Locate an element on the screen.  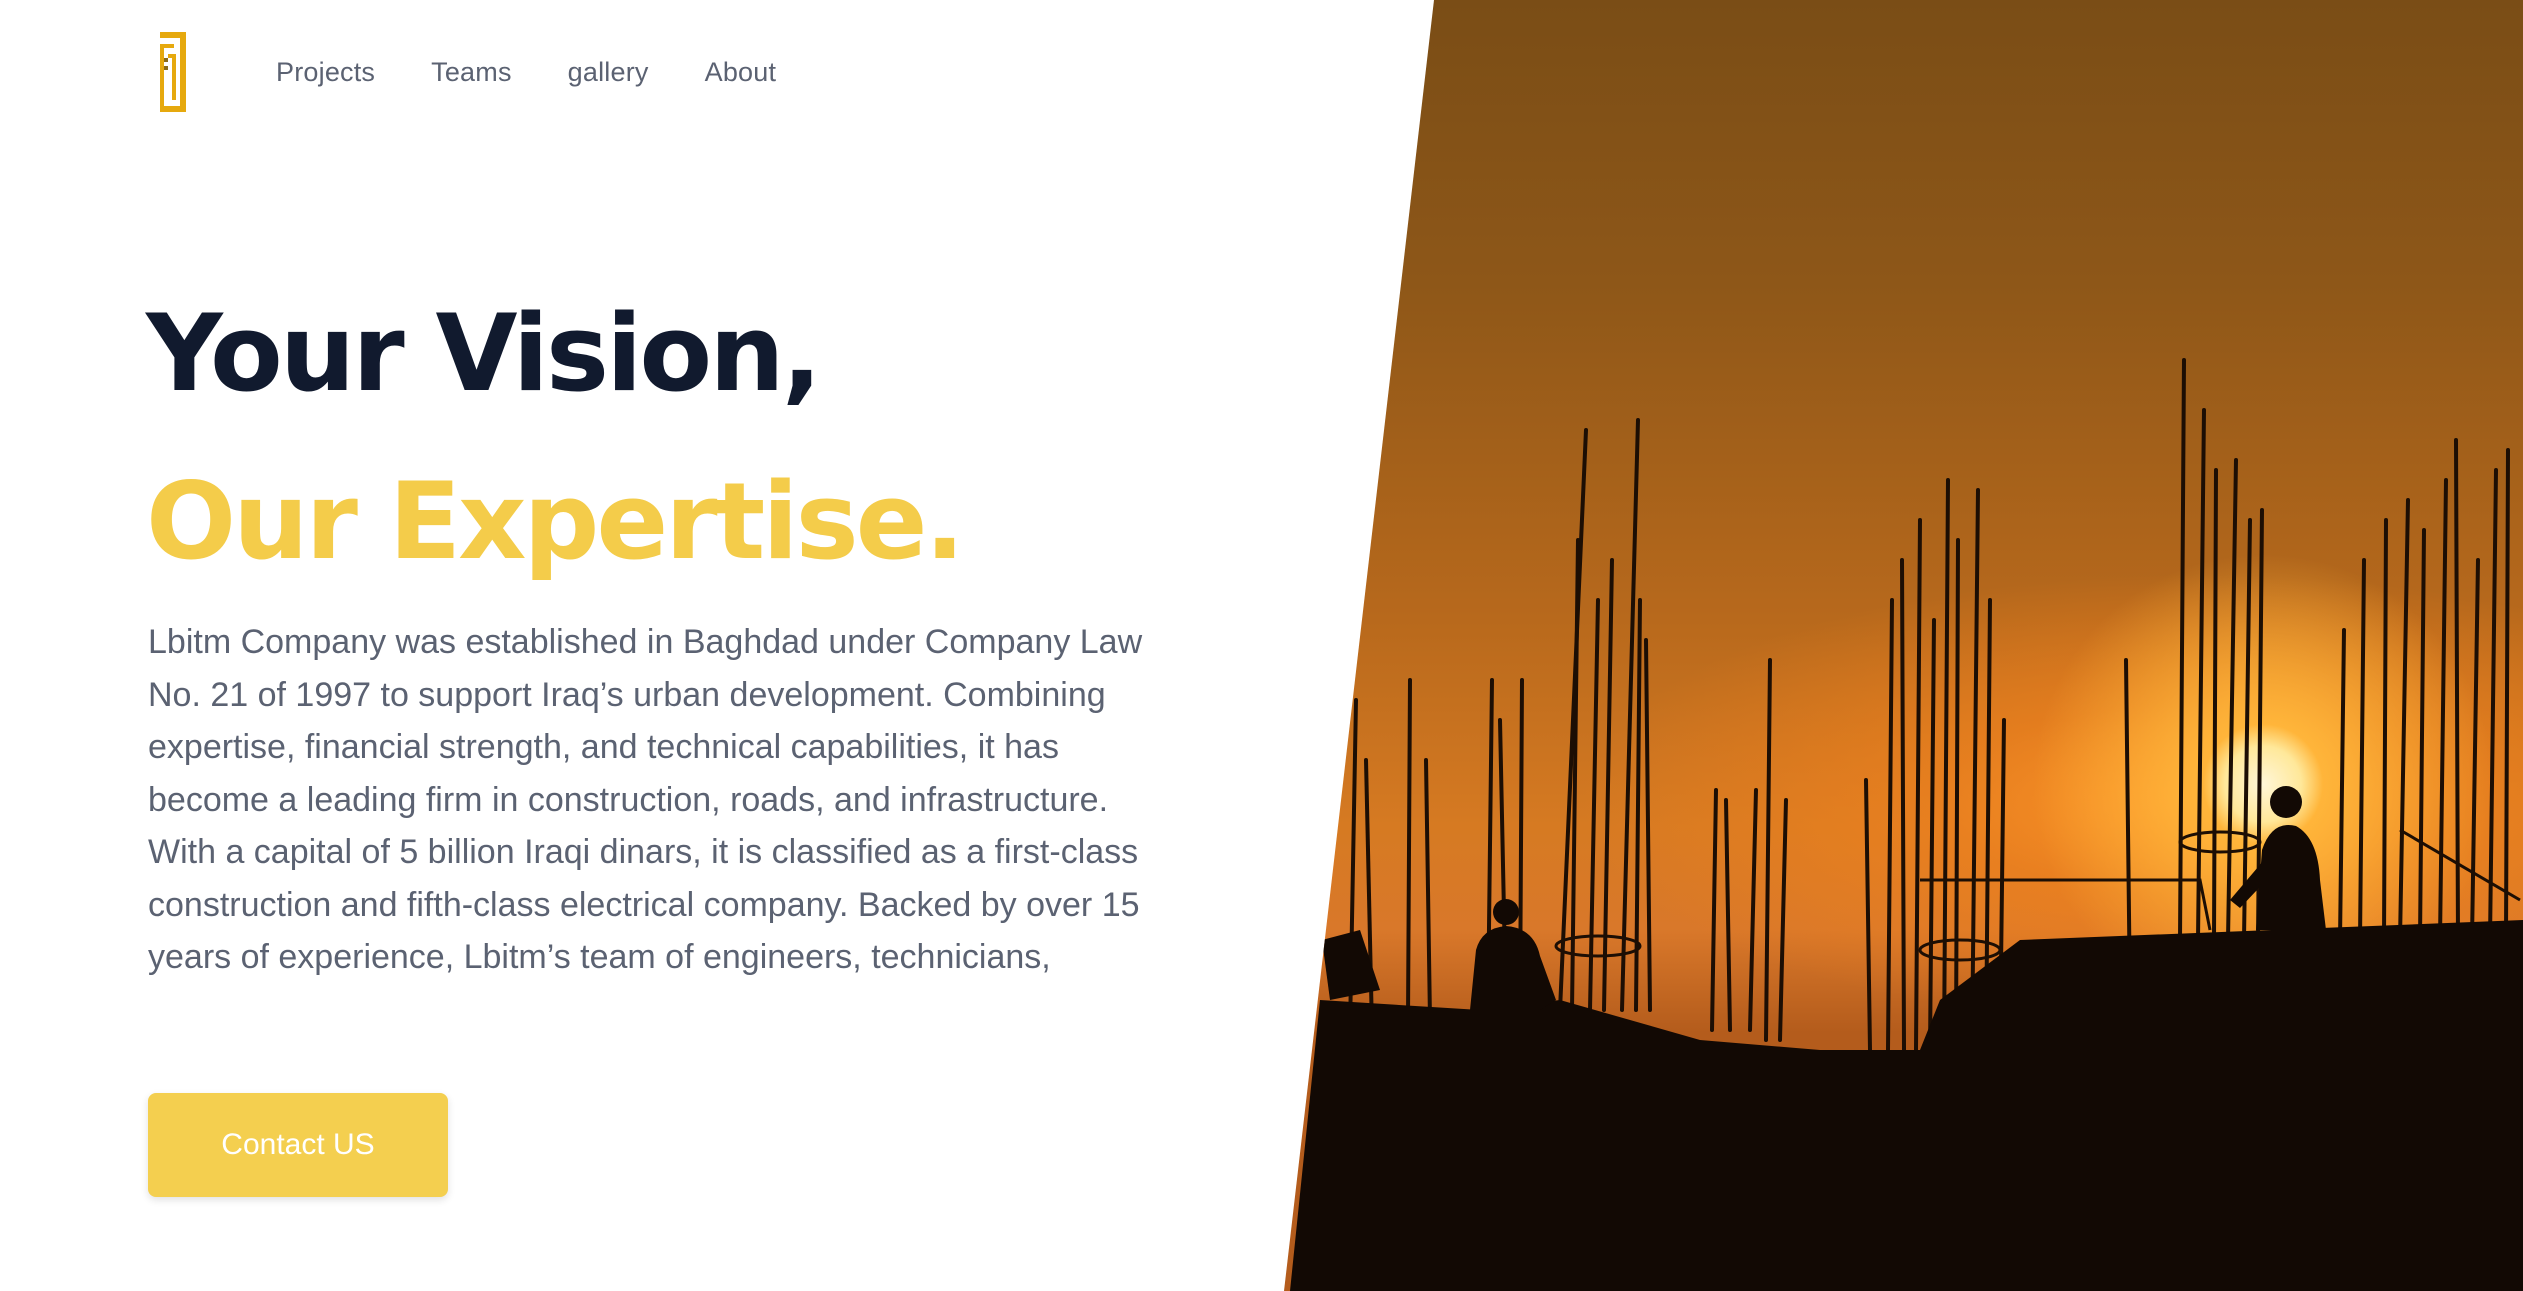
top-nav: Projects Teams gallery About is located at coordinates (495, 72).